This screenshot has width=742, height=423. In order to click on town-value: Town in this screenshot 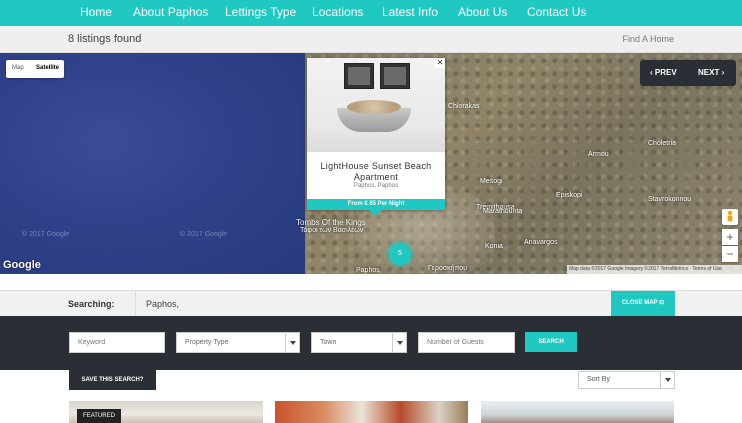, I will do `click(328, 342)`.